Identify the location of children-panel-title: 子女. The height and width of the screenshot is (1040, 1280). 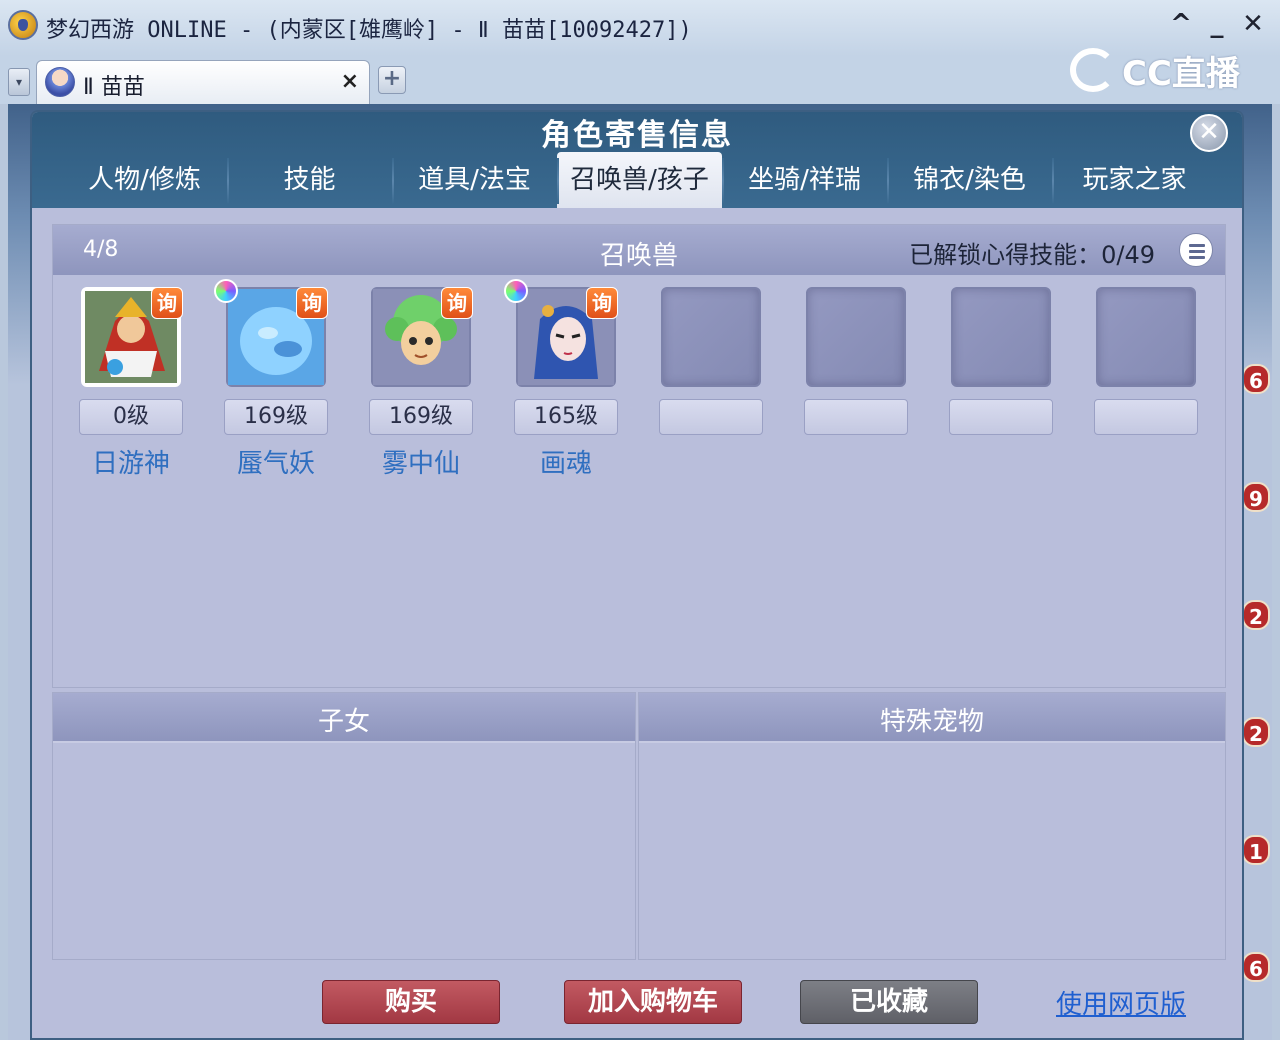
(343, 722).